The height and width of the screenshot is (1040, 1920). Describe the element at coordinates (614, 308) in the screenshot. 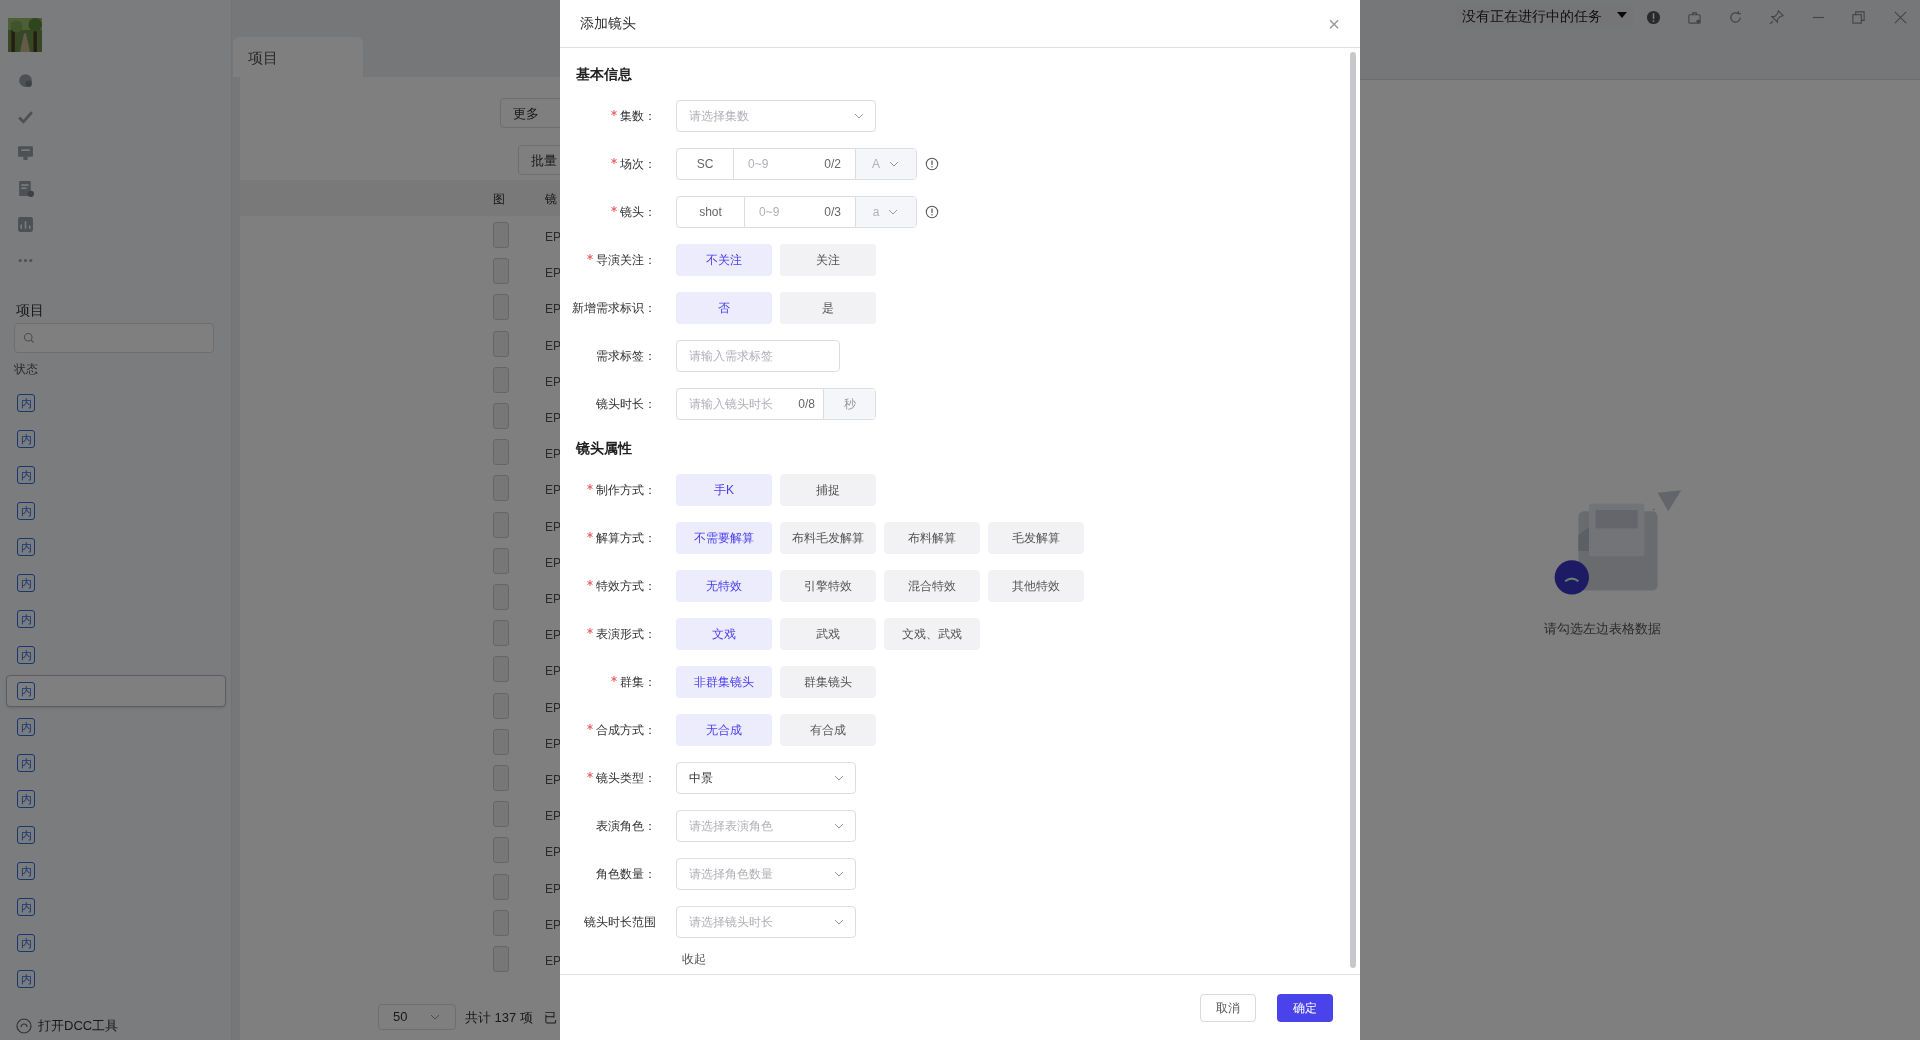

I see `field-label: 新增需求标识：` at that location.